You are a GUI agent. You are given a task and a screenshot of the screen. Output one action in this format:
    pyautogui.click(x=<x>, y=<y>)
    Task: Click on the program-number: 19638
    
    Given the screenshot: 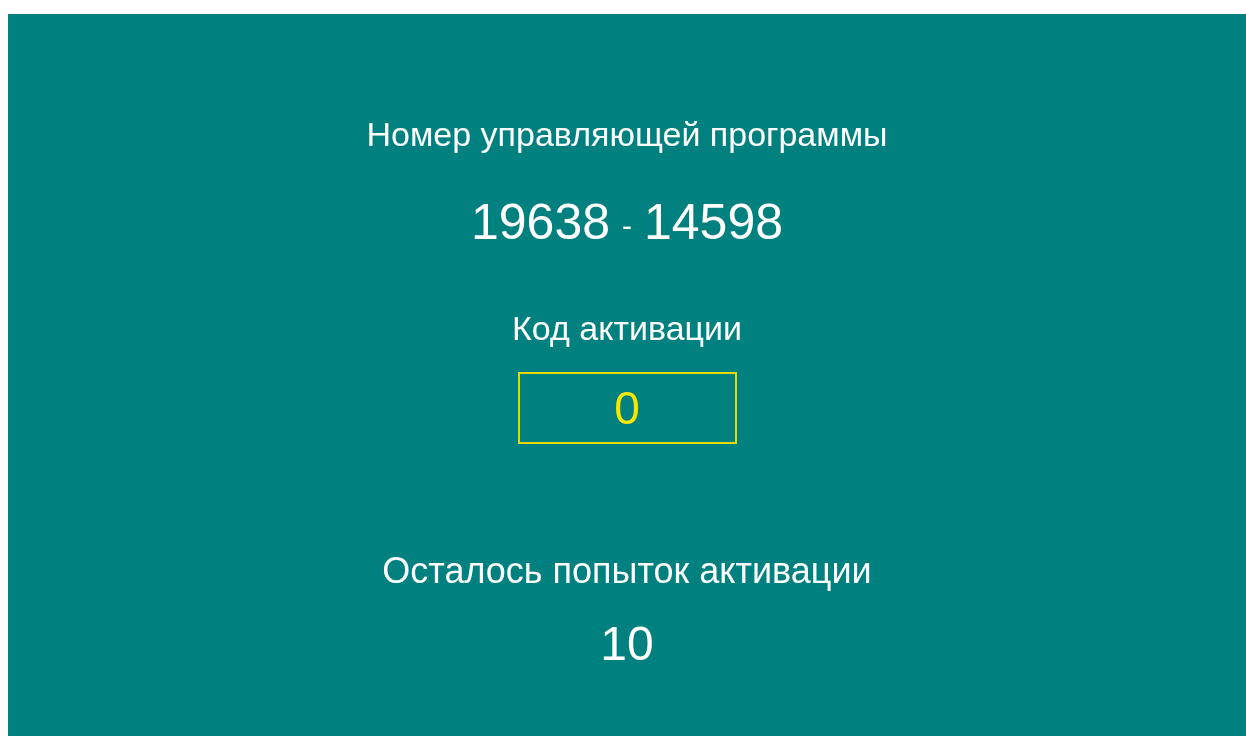 What is the action you would take?
    pyautogui.click(x=540, y=222)
    